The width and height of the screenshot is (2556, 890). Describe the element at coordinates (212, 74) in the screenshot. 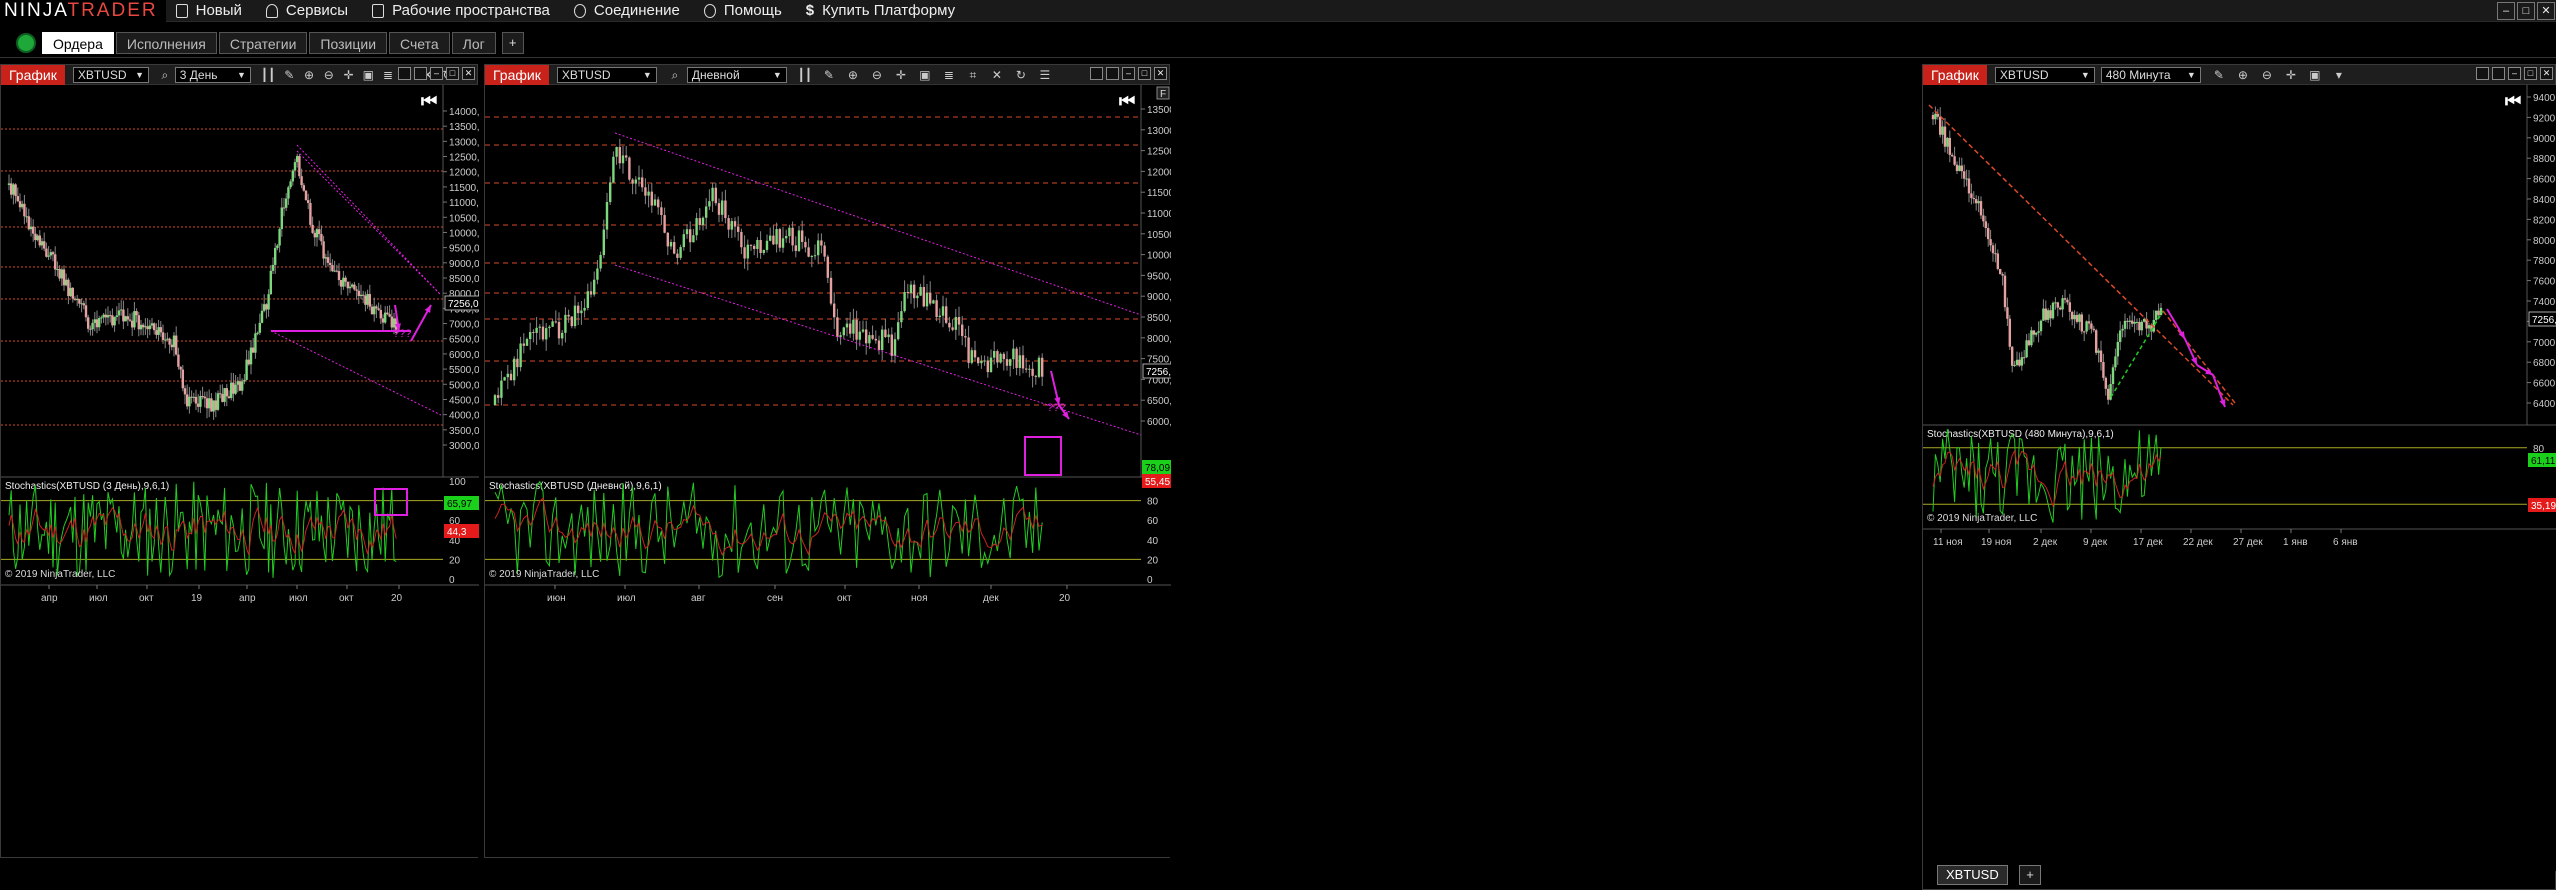

I see `period-select: 3 День ▼` at that location.